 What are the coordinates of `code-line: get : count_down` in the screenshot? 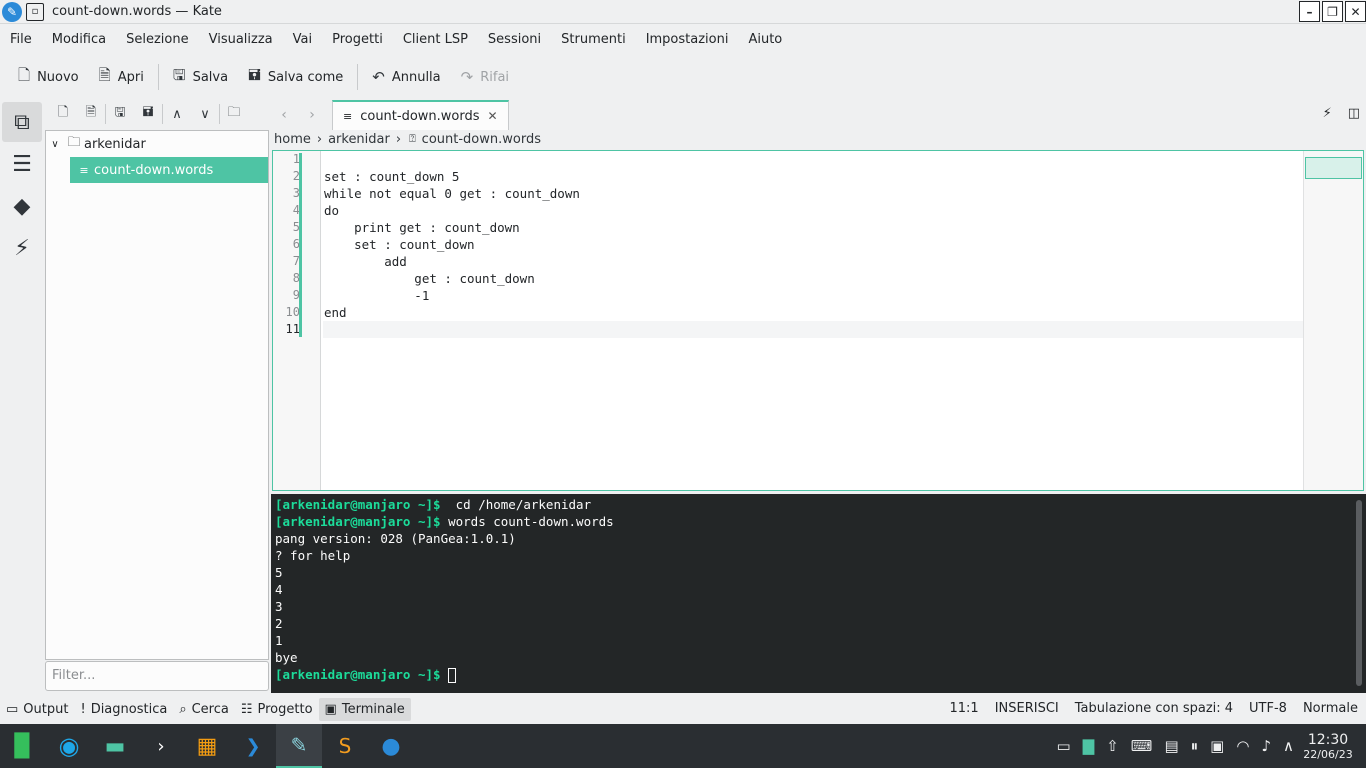 It's located at (814, 278).